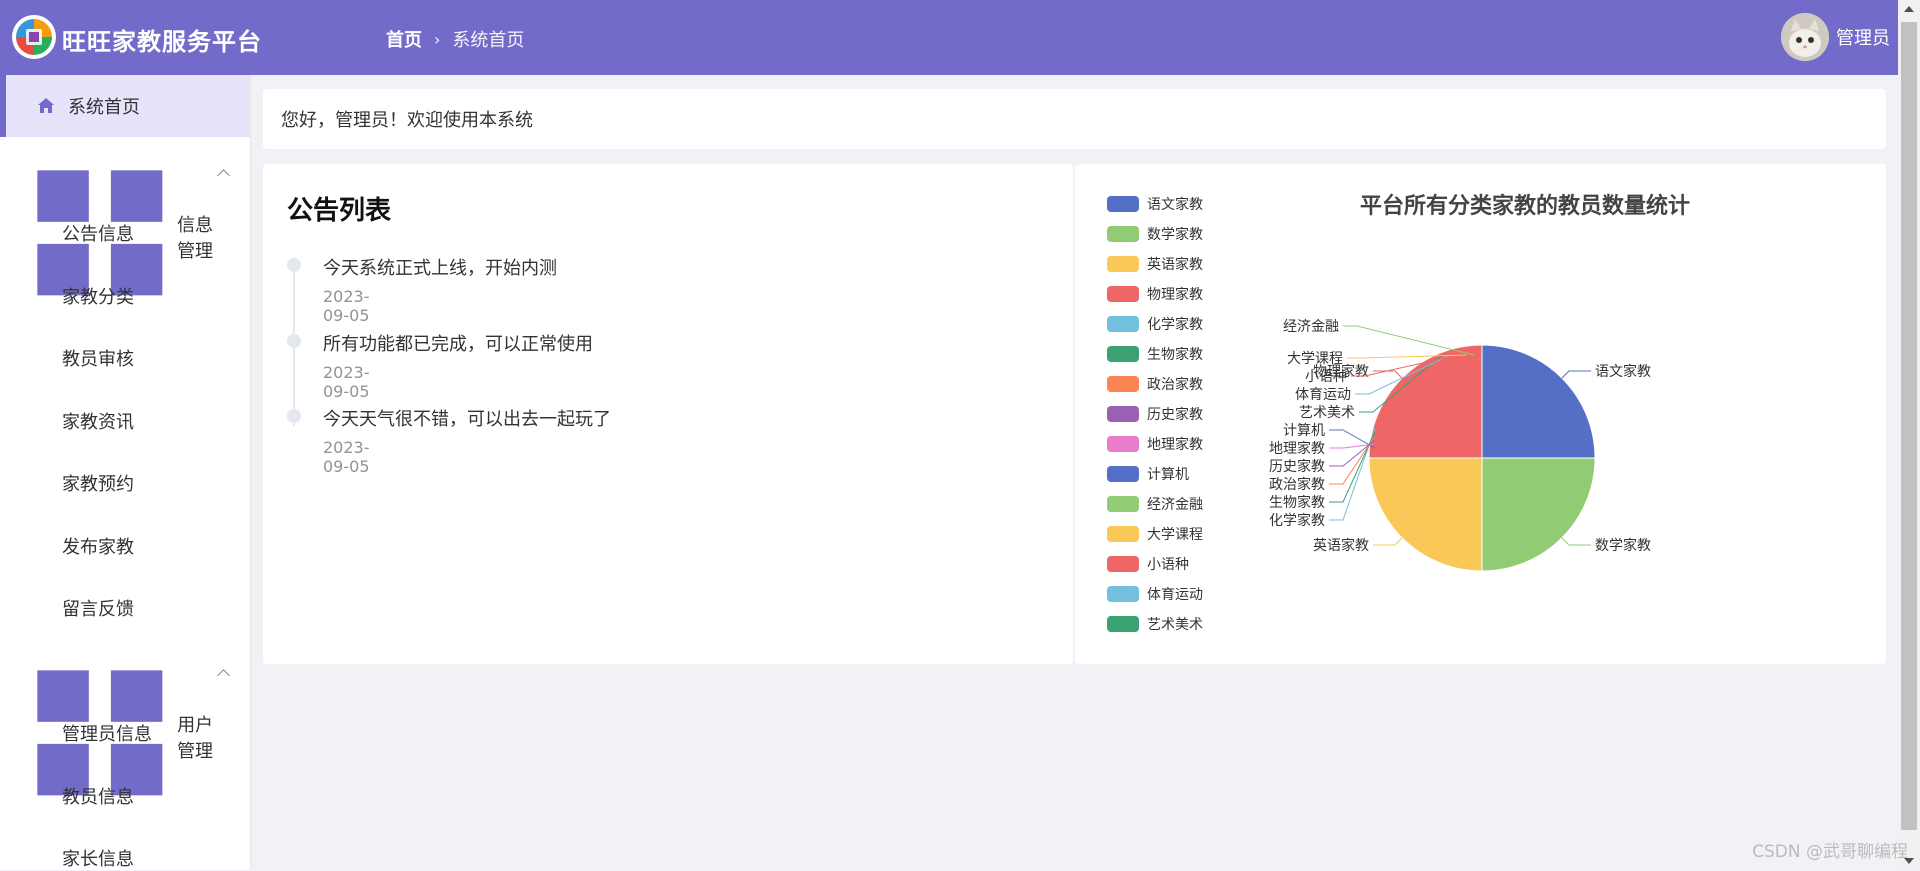 The width and height of the screenshot is (1920, 871). I want to click on sidebar-item-teachers: 教员信息, so click(98, 796).